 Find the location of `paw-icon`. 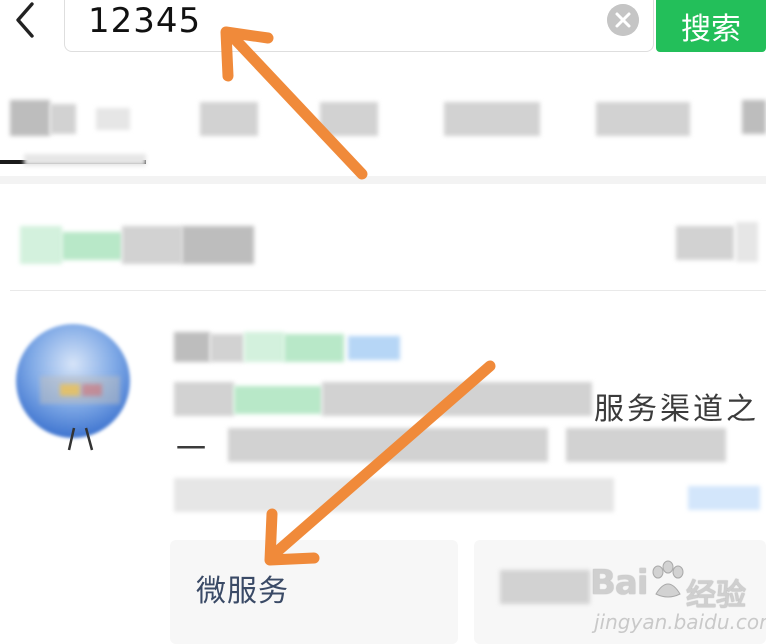

paw-icon is located at coordinates (668, 579).